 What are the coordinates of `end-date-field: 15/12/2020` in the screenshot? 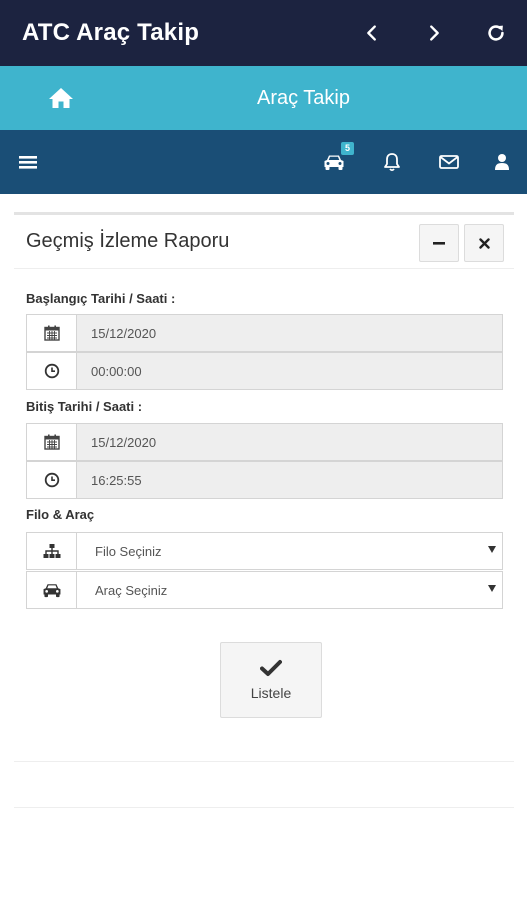 It's located at (289, 442).